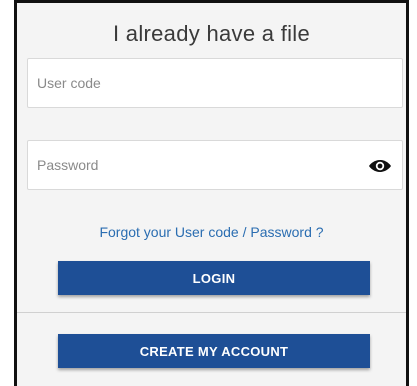 This screenshot has height=386, width=417. Describe the element at coordinates (214, 278) in the screenshot. I see `login-button: LOGIN` at that location.